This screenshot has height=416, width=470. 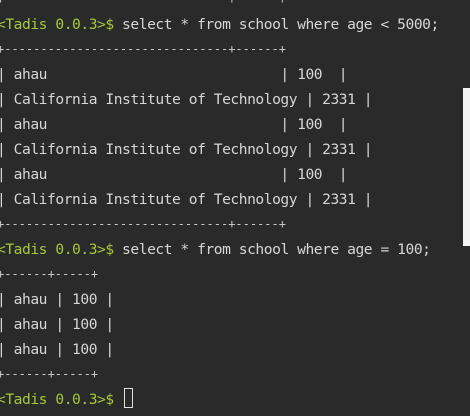 What do you see at coordinates (272, 249) in the screenshot?
I see `command-text: select * from school where age = 100;` at bounding box center [272, 249].